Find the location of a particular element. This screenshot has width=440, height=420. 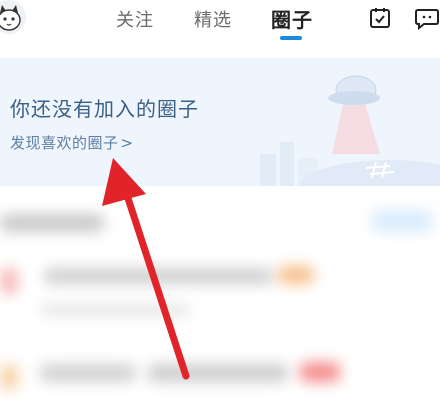

tab-circles: 圈子 is located at coordinates (292, 18).